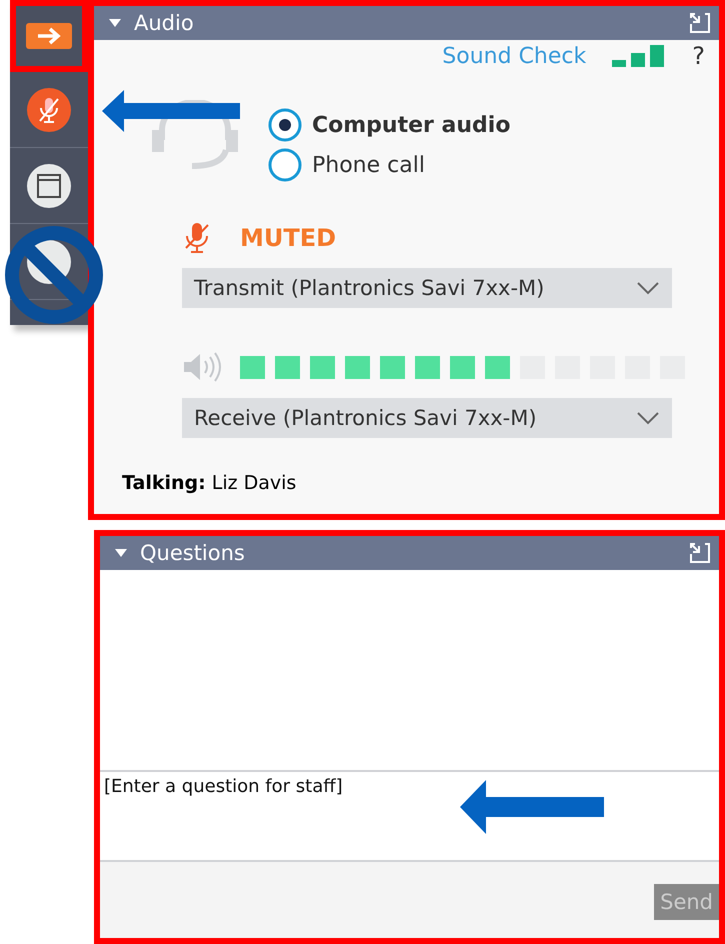 The height and width of the screenshot is (944, 725). I want to click on headset-icon, so click(195, 136).